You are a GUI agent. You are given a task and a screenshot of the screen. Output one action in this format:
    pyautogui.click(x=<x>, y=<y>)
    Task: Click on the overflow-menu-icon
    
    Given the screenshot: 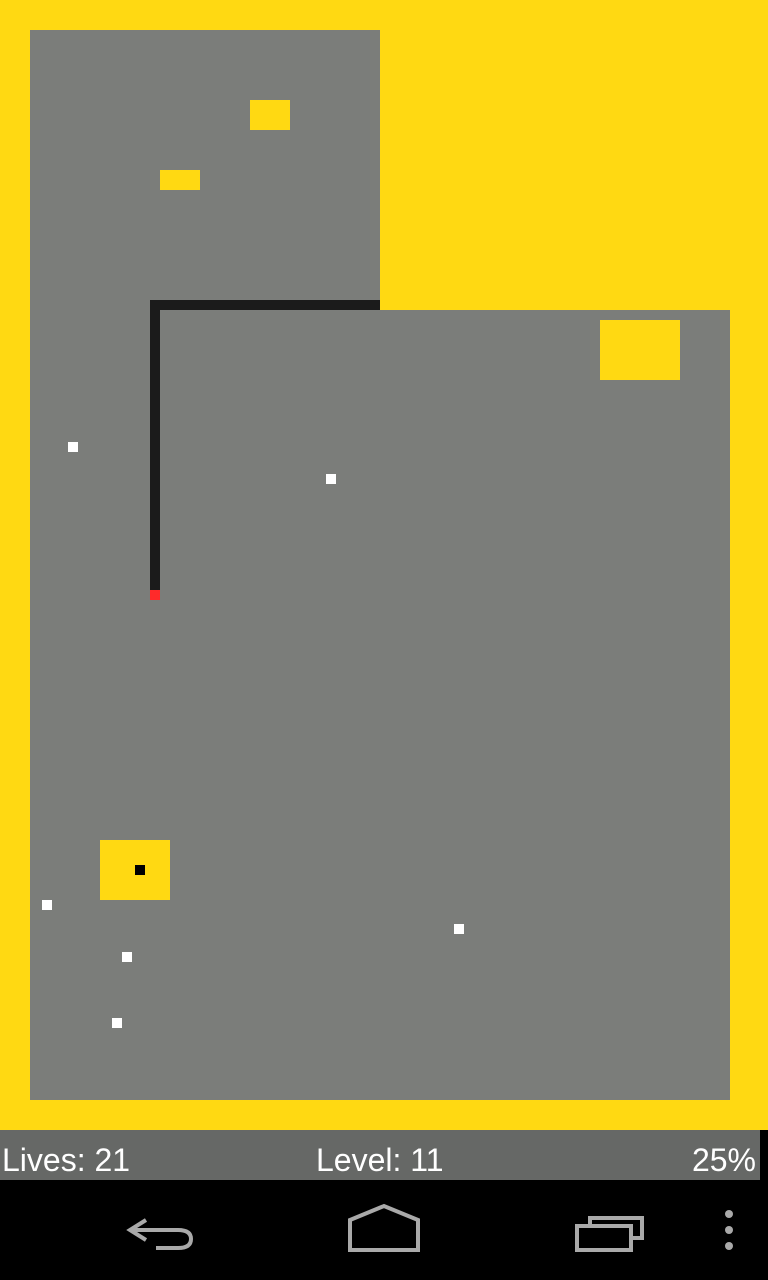 What is the action you would take?
    pyautogui.click(x=729, y=1230)
    